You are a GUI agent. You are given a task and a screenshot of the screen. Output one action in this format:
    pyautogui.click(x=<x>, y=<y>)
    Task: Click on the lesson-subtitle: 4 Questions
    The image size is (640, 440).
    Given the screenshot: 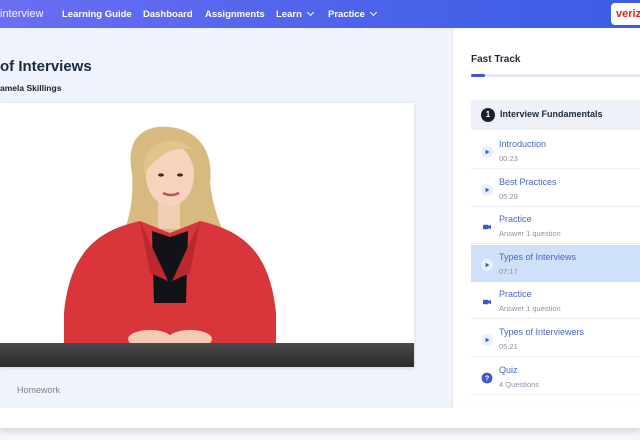 What is the action you would take?
    pyautogui.click(x=519, y=384)
    